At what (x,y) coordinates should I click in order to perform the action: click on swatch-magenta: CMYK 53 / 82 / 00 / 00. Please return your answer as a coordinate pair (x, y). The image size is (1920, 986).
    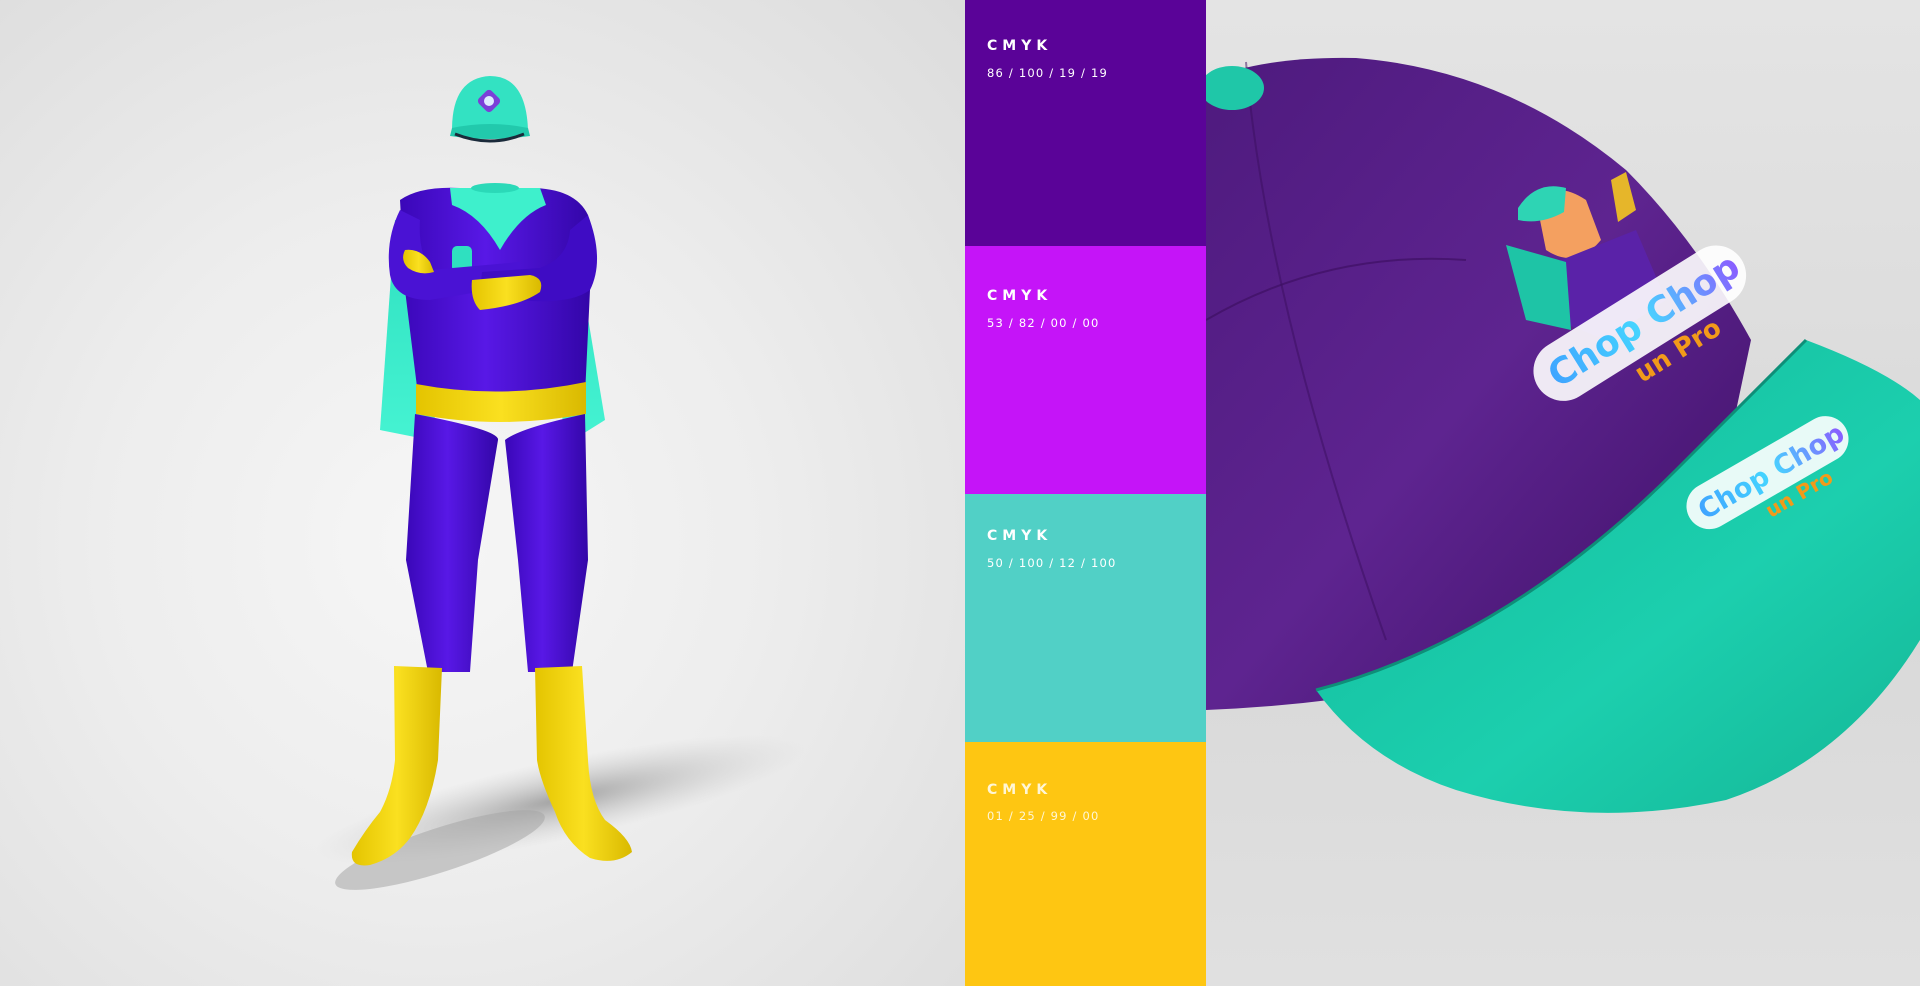
    Looking at the image, I should click on (1085, 370).